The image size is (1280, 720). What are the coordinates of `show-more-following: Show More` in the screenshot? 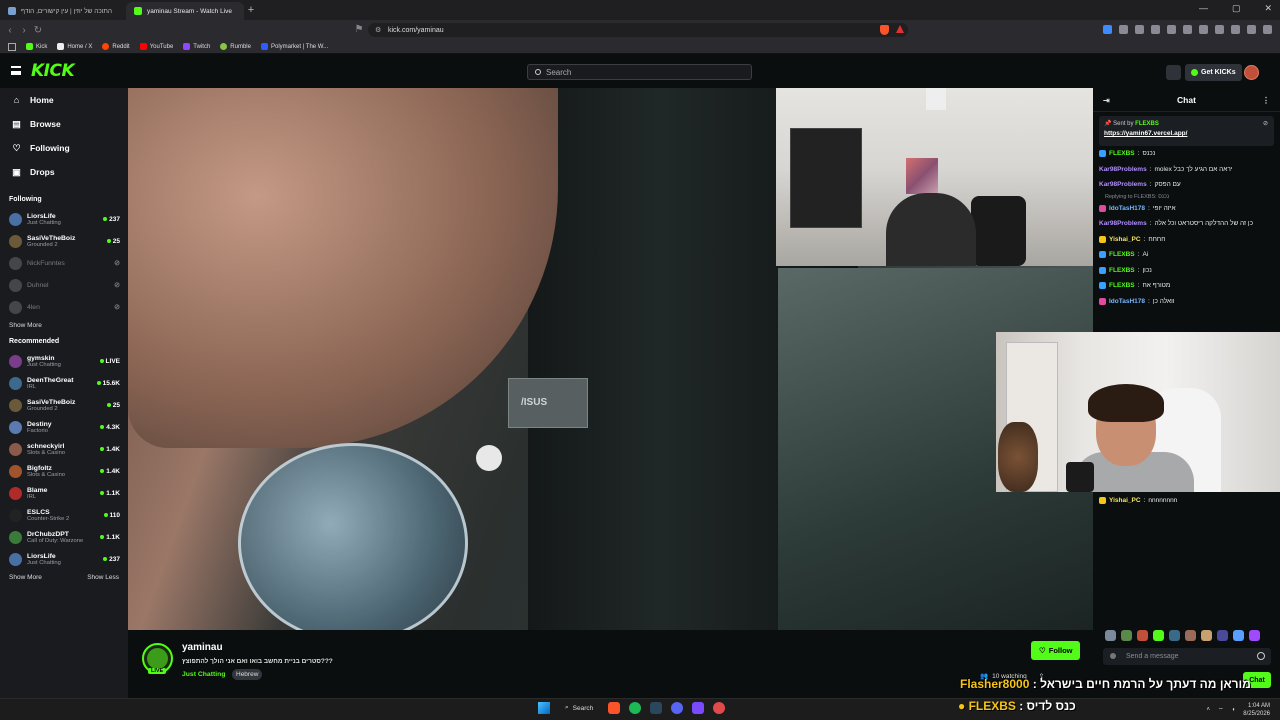 It's located at (64, 325).